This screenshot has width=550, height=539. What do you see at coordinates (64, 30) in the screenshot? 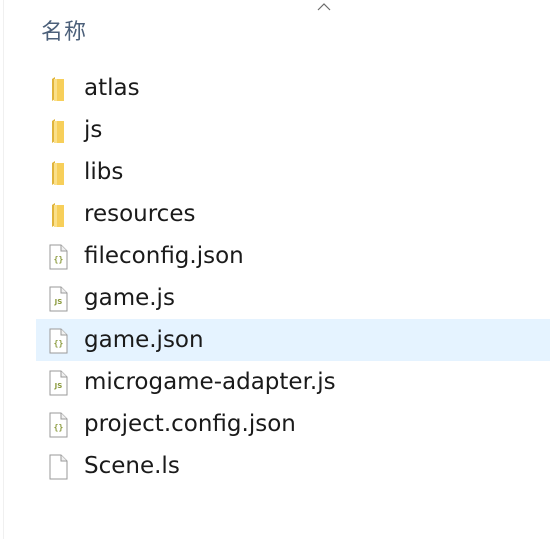
I see `column-header-name: 名称` at bounding box center [64, 30].